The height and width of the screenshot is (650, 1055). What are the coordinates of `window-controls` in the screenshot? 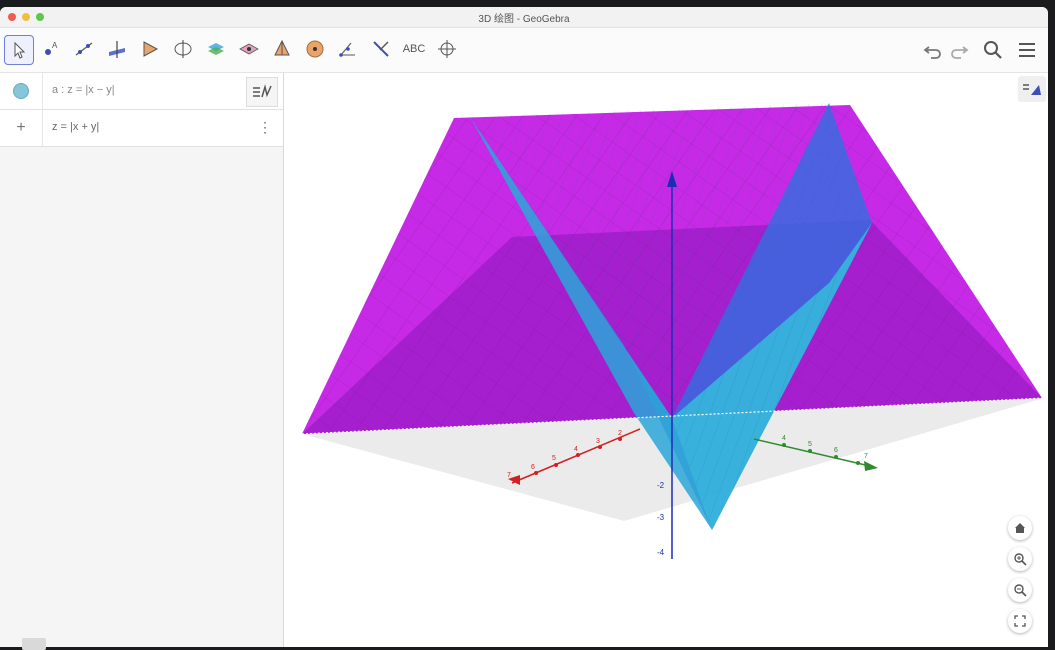 It's located at (26, 17).